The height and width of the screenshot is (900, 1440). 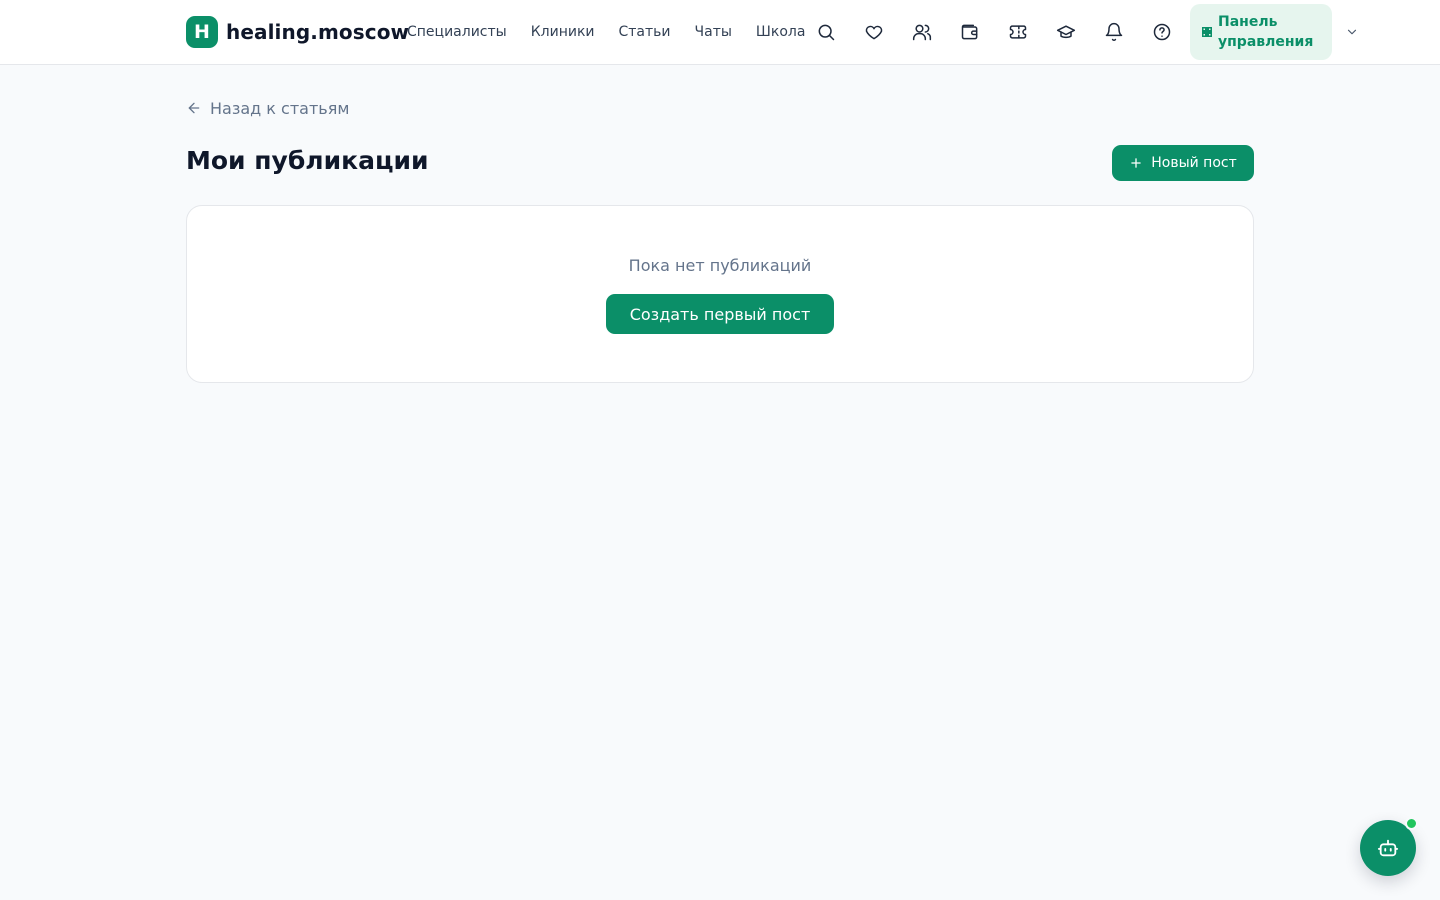 What do you see at coordinates (606, 32) in the screenshot?
I see `main-nav: Специалисты Клиники Статьи Чаты Школа` at bounding box center [606, 32].